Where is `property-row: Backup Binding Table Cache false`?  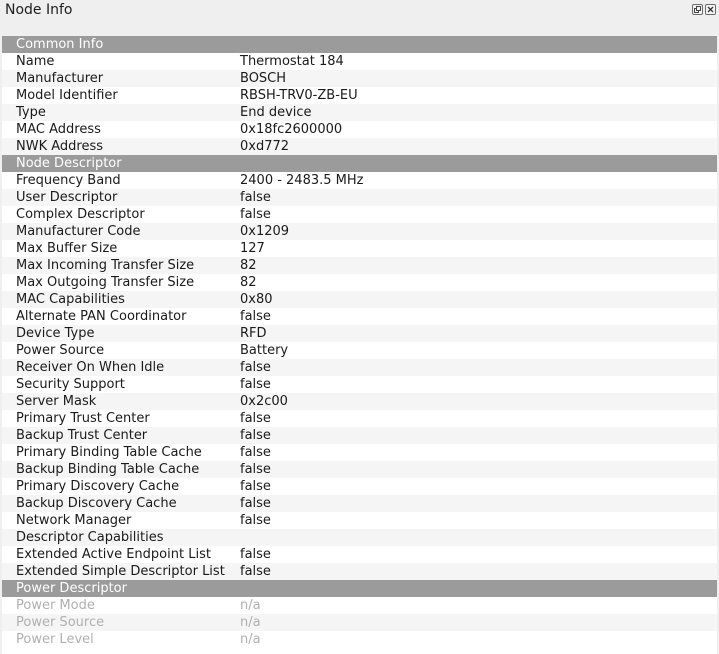 property-row: Backup Binding Table Cache false is located at coordinates (359, 469).